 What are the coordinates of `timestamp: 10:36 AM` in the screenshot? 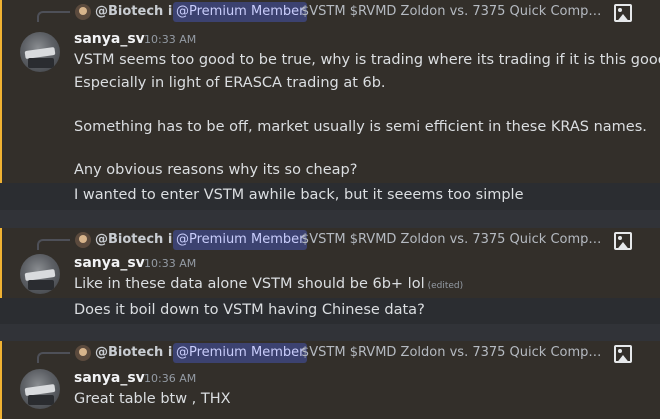 It's located at (170, 378).